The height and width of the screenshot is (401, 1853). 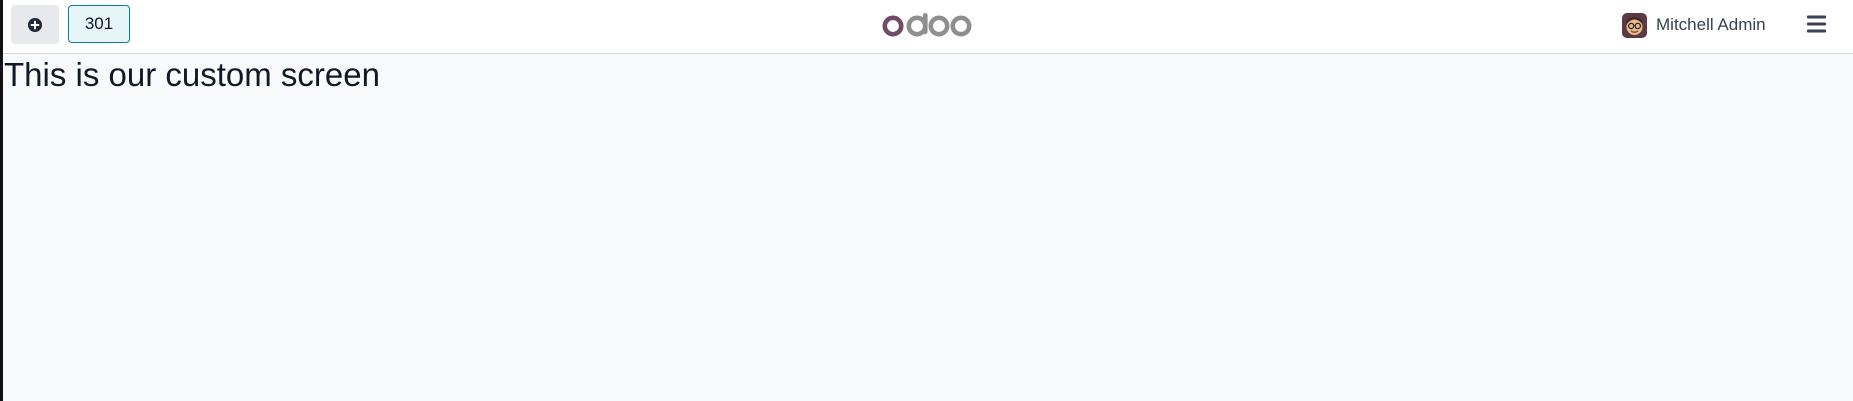 I want to click on left-edge-border, so click(x=1, y=200).